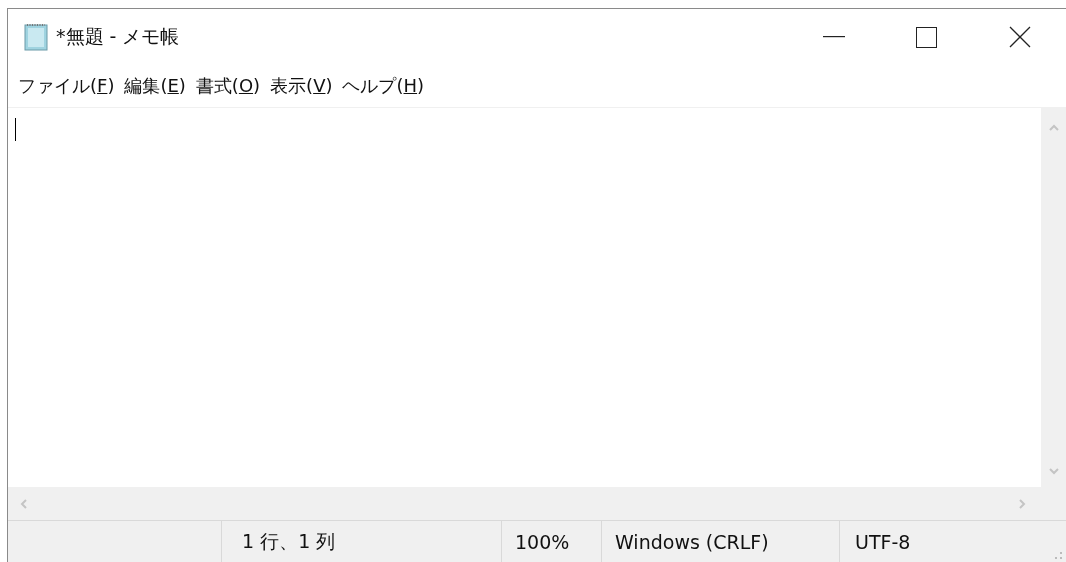  Describe the element at coordinates (1019, 37) in the screenshot. I see `close-icon` at that location.